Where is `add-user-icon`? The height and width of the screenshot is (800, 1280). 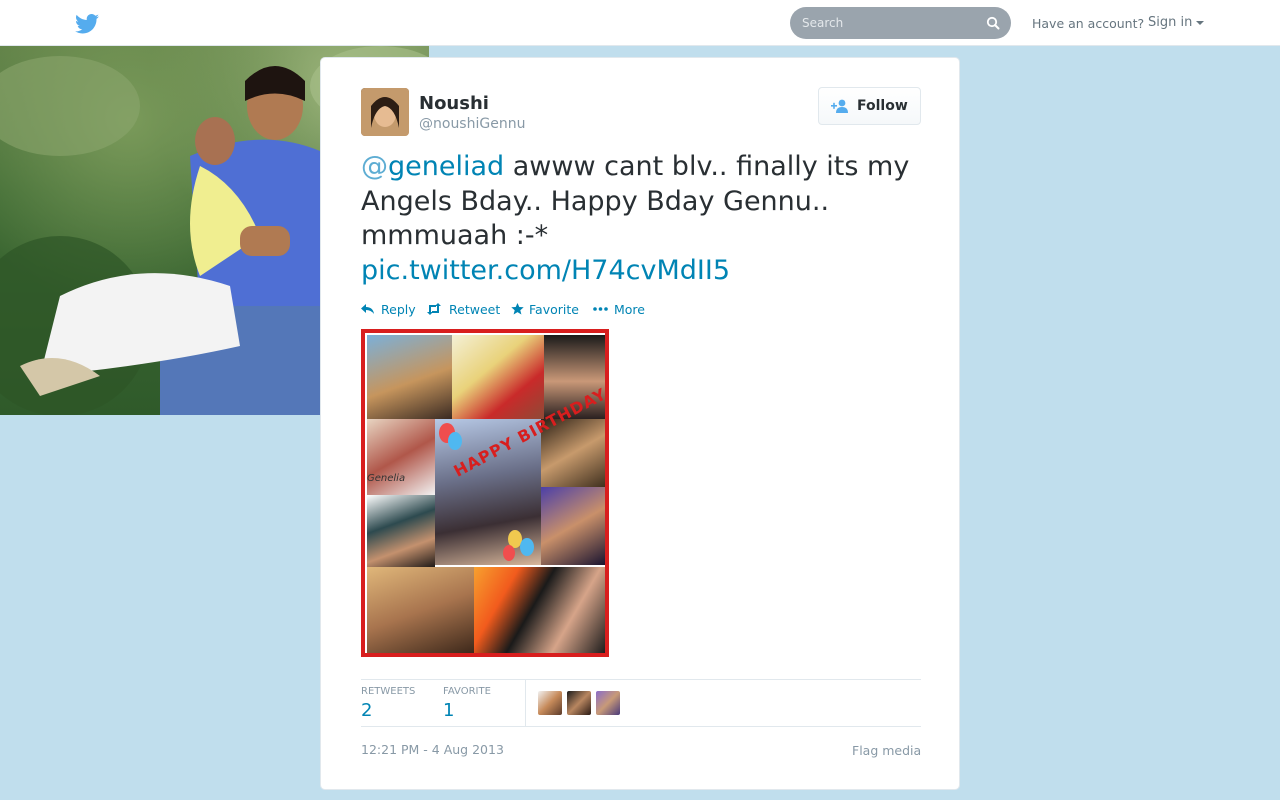 add-user-icon is located at coordinates (839, 106).